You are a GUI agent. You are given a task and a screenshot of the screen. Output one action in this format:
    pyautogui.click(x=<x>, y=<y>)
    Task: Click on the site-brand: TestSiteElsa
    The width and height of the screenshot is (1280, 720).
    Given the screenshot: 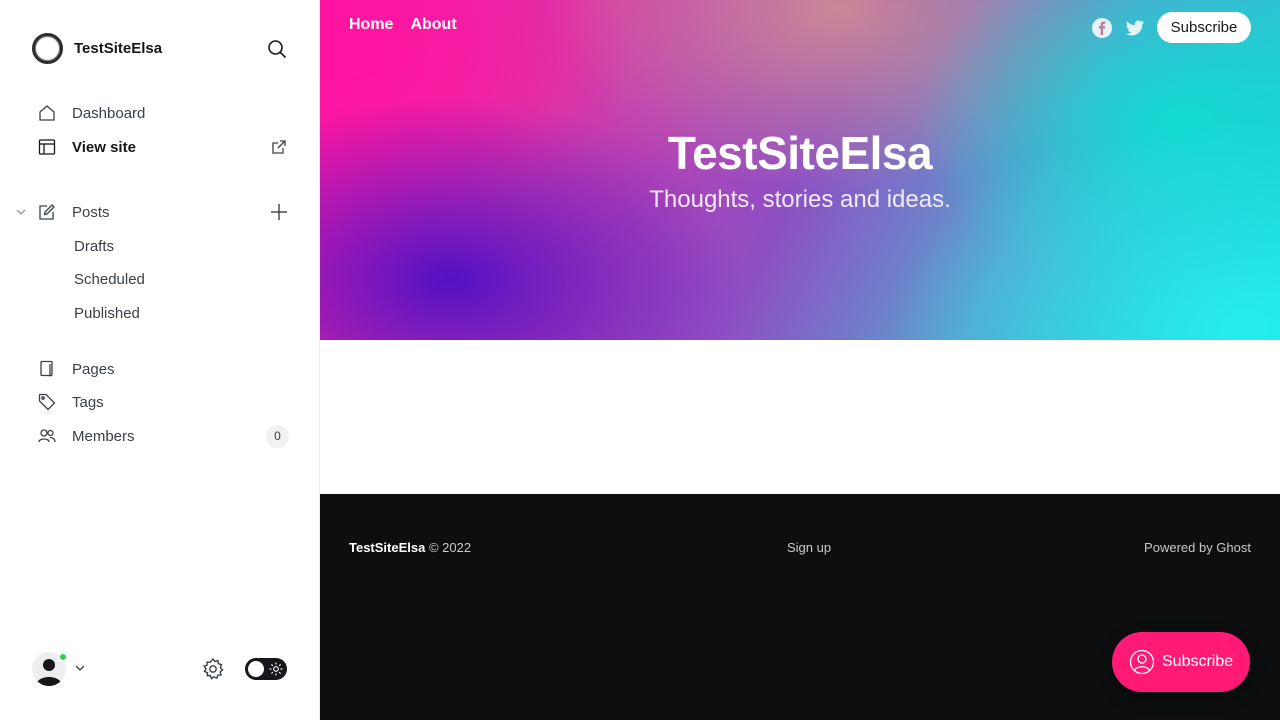 What is the action you would take?
    pyautogui.click(x=97, y=48)
    